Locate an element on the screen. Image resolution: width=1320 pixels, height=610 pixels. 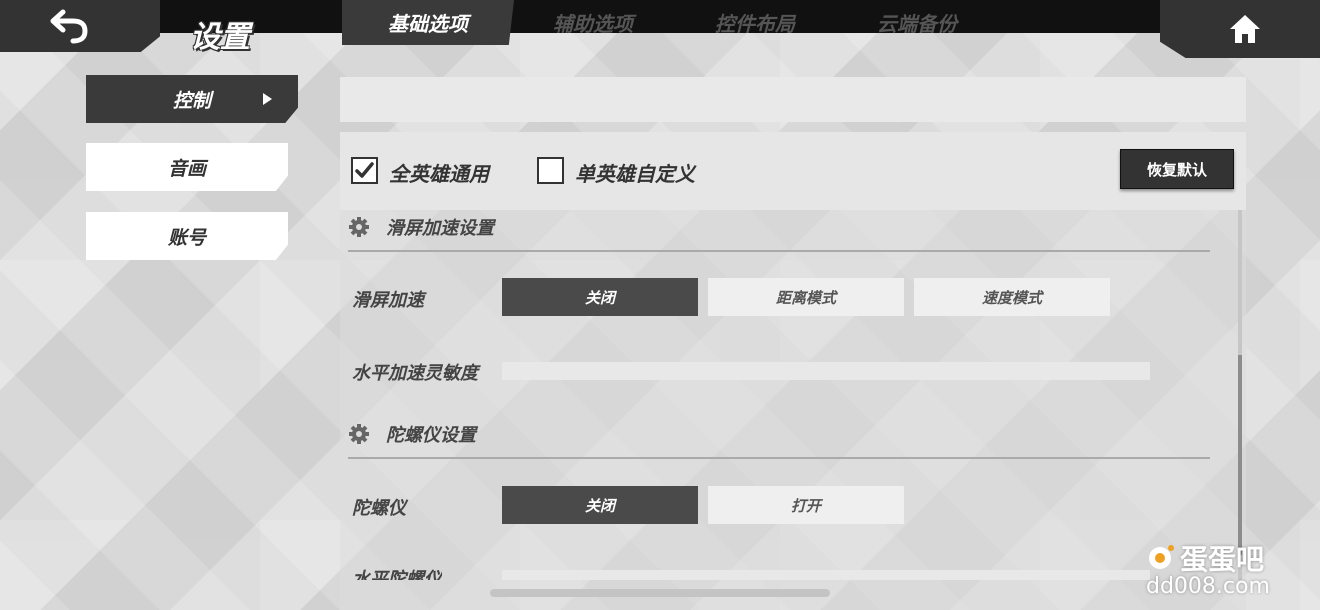
reset-default-button: 恢复默认 is located at coordinates (1177, 169).